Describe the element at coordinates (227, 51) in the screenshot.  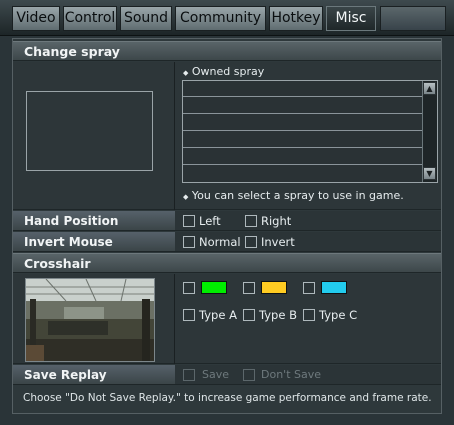
I see `change-spray-header: Change spray` at that location.